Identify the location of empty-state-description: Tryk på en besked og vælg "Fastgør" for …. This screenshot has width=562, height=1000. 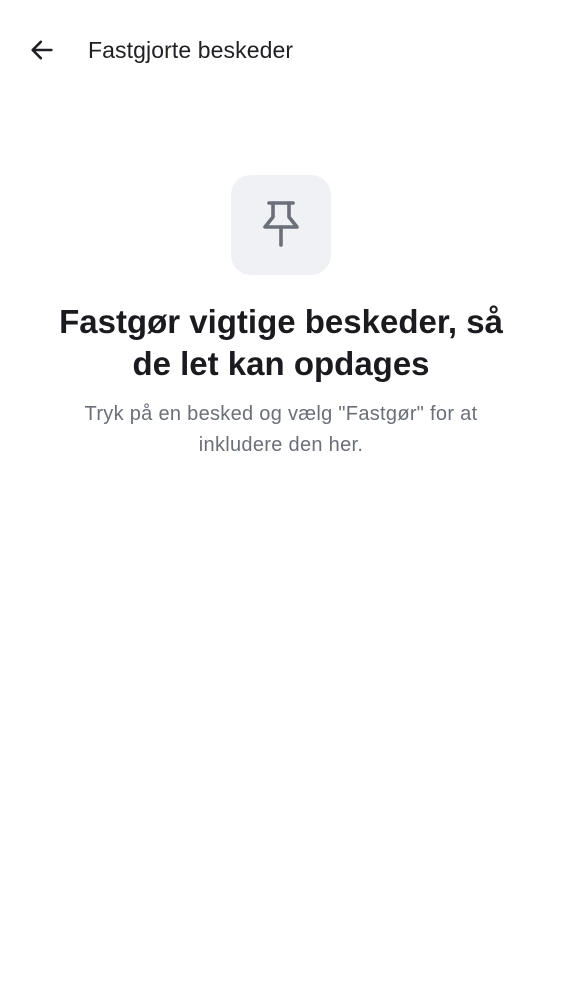
(281, 429).